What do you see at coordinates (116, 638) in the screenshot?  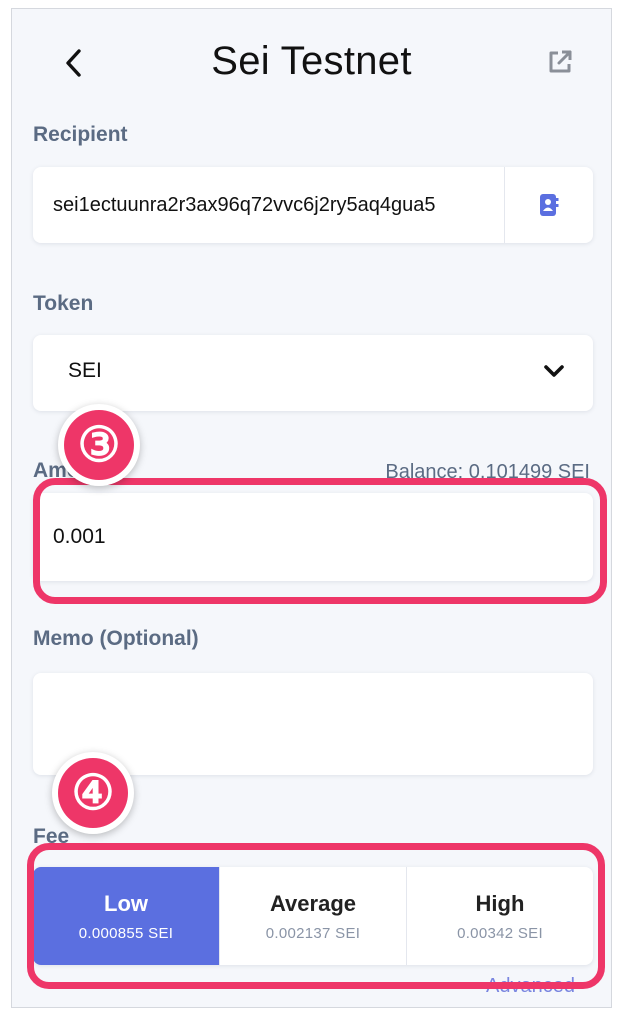 I see `memo-label: Memo (Optional)` at bounding box center [116, 638].